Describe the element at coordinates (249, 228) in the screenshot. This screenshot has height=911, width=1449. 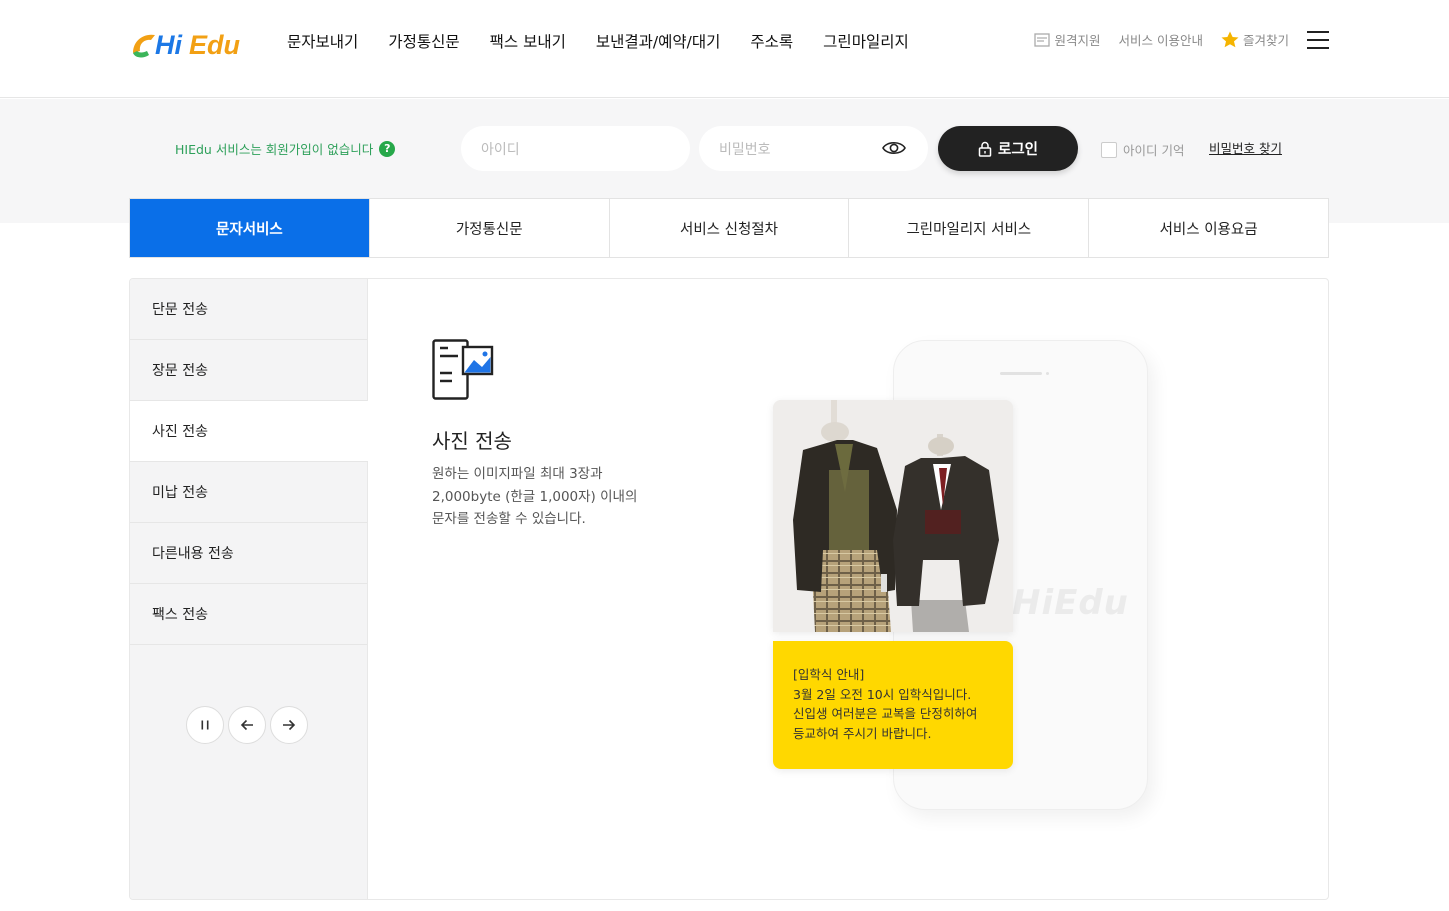
I see `tab-message-service: 문자서비스` at that location.